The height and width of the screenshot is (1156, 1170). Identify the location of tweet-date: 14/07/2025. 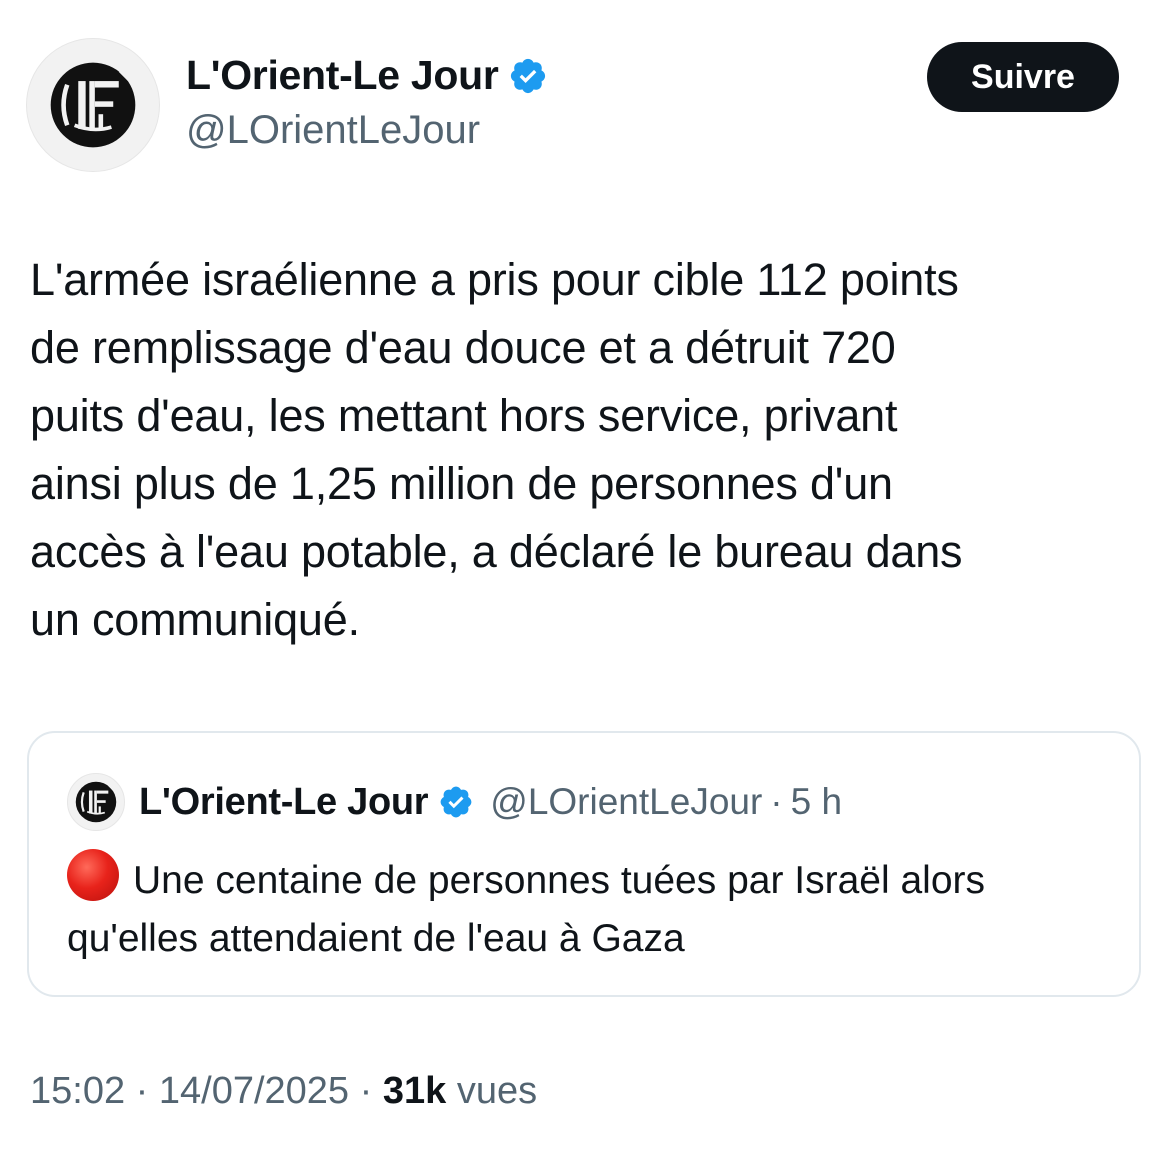
(254, 1091).